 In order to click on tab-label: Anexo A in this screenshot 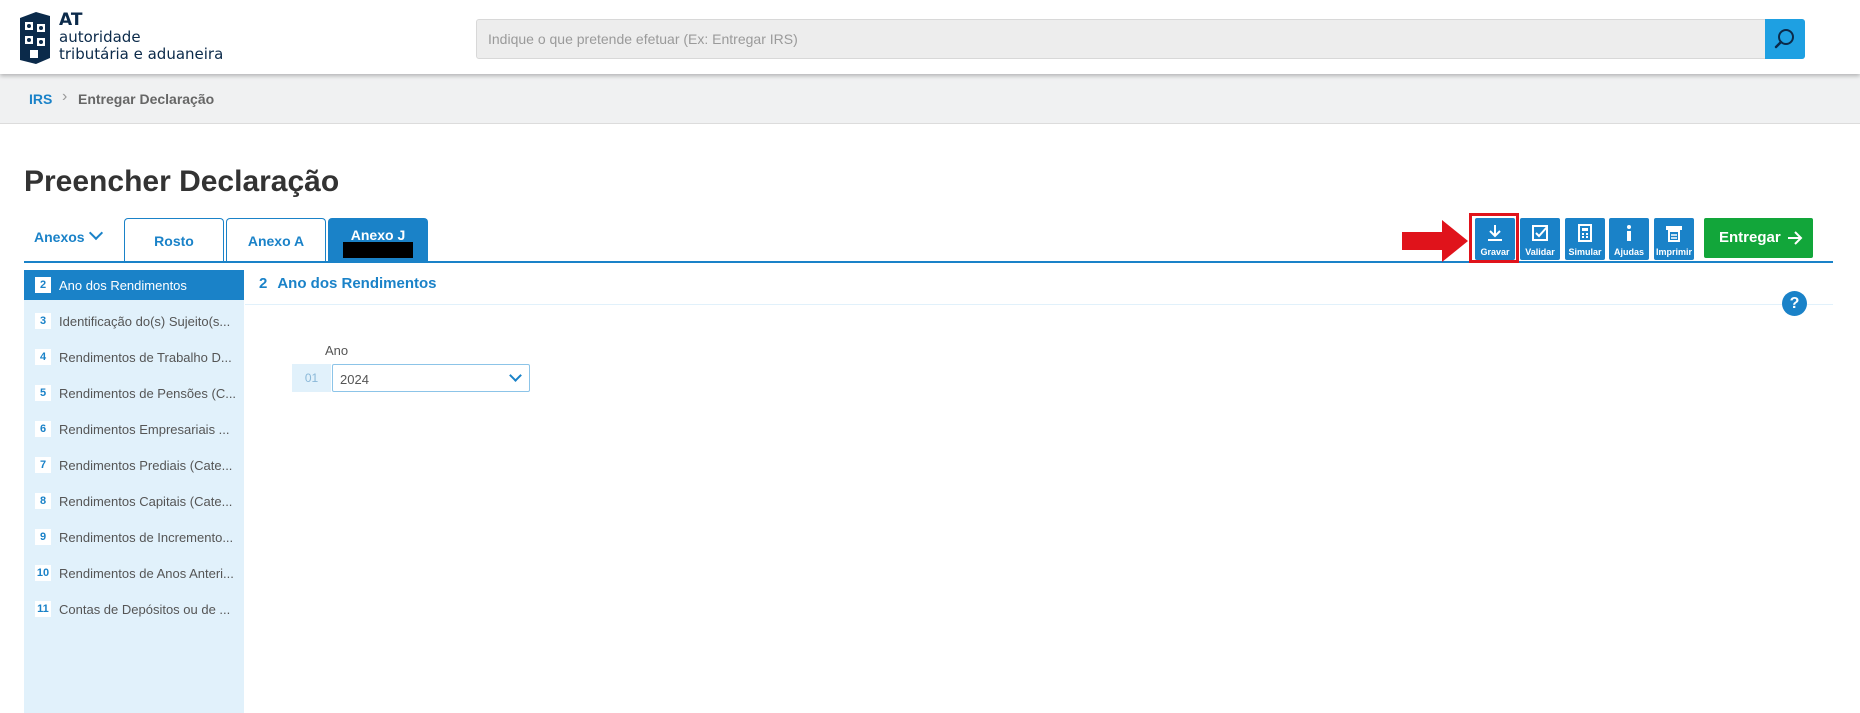, I will do `click(276, 241)`.